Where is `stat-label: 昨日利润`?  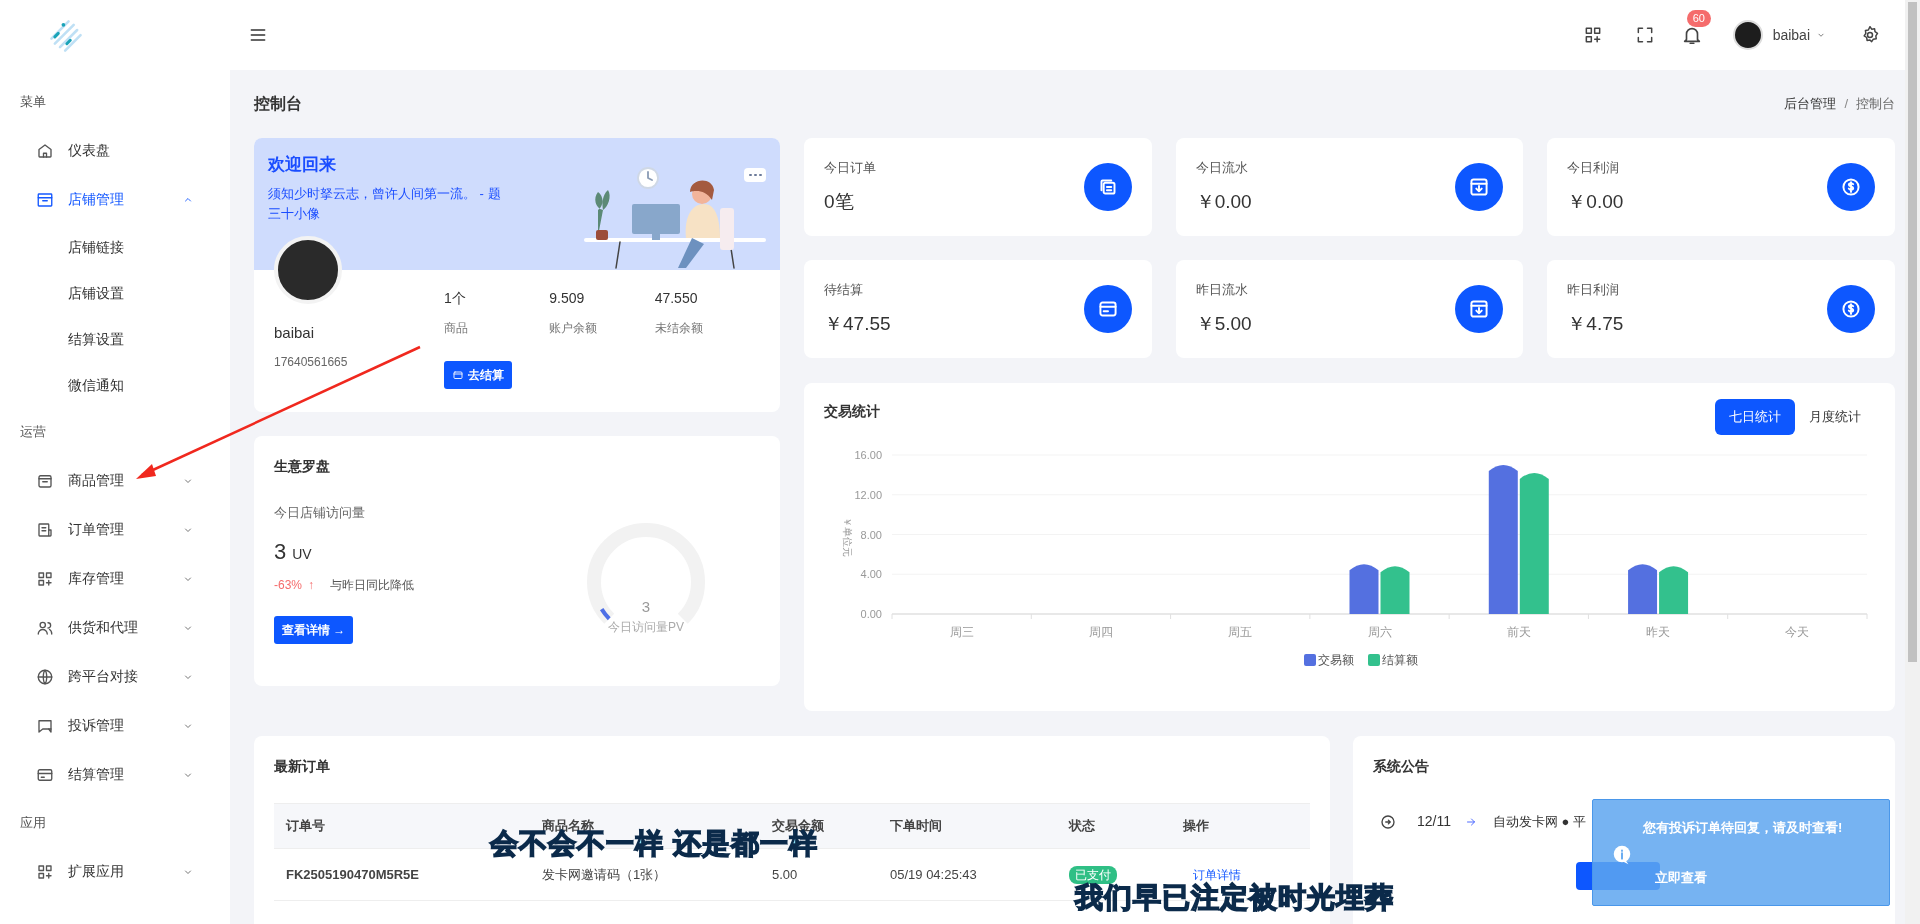
stat-label: 昨日利润 is located at coordinates (1594, 290).